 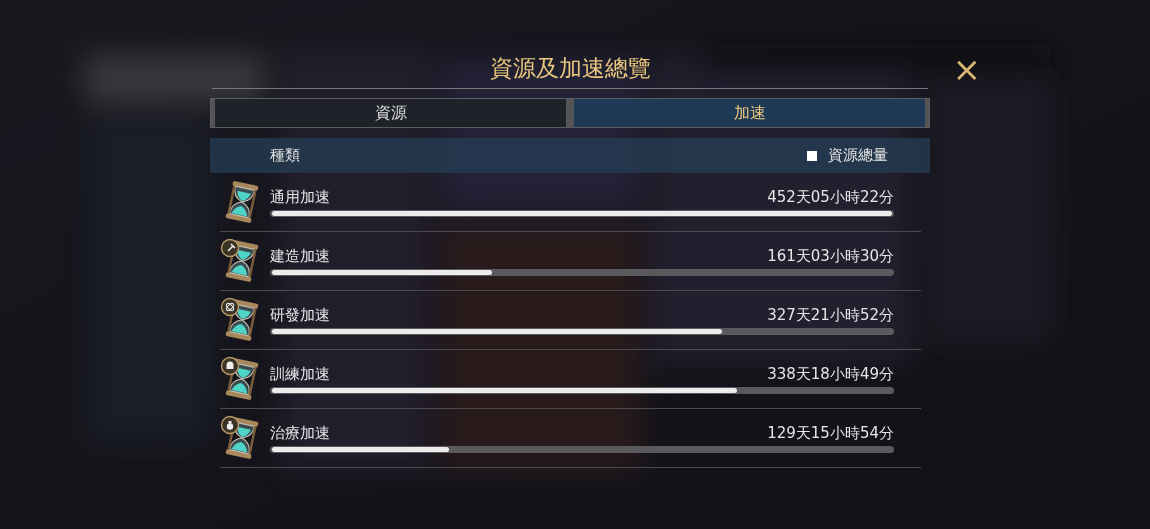 What do you see at coordinates (858, 155) in the screenshot?
I see `legend-label: 資源總量` at bounding box center [858, 155].